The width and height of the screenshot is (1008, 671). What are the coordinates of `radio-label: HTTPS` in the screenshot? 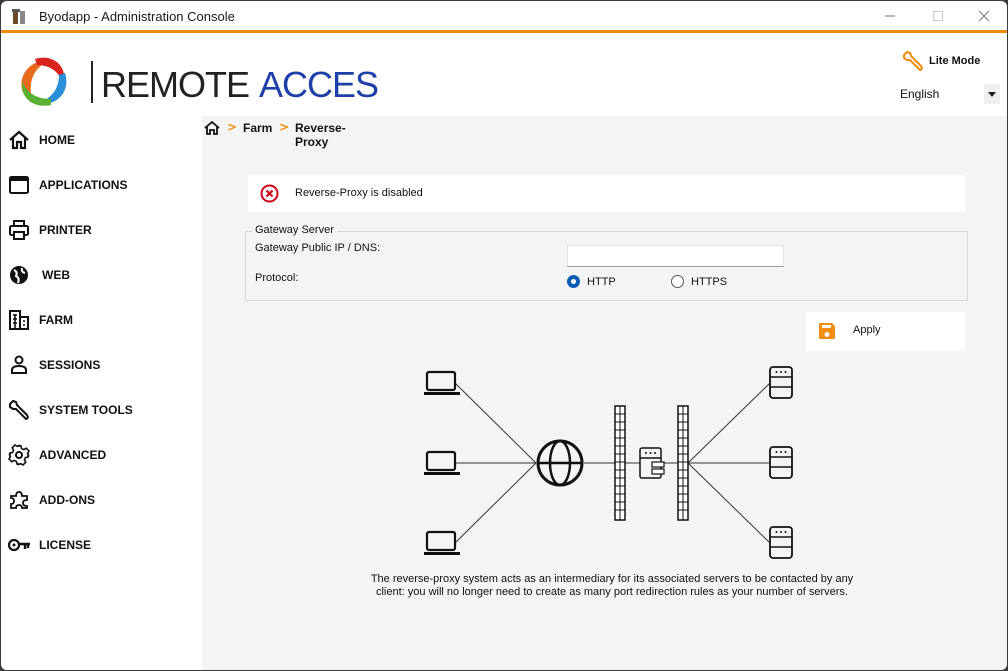 It's located at (709, 281).